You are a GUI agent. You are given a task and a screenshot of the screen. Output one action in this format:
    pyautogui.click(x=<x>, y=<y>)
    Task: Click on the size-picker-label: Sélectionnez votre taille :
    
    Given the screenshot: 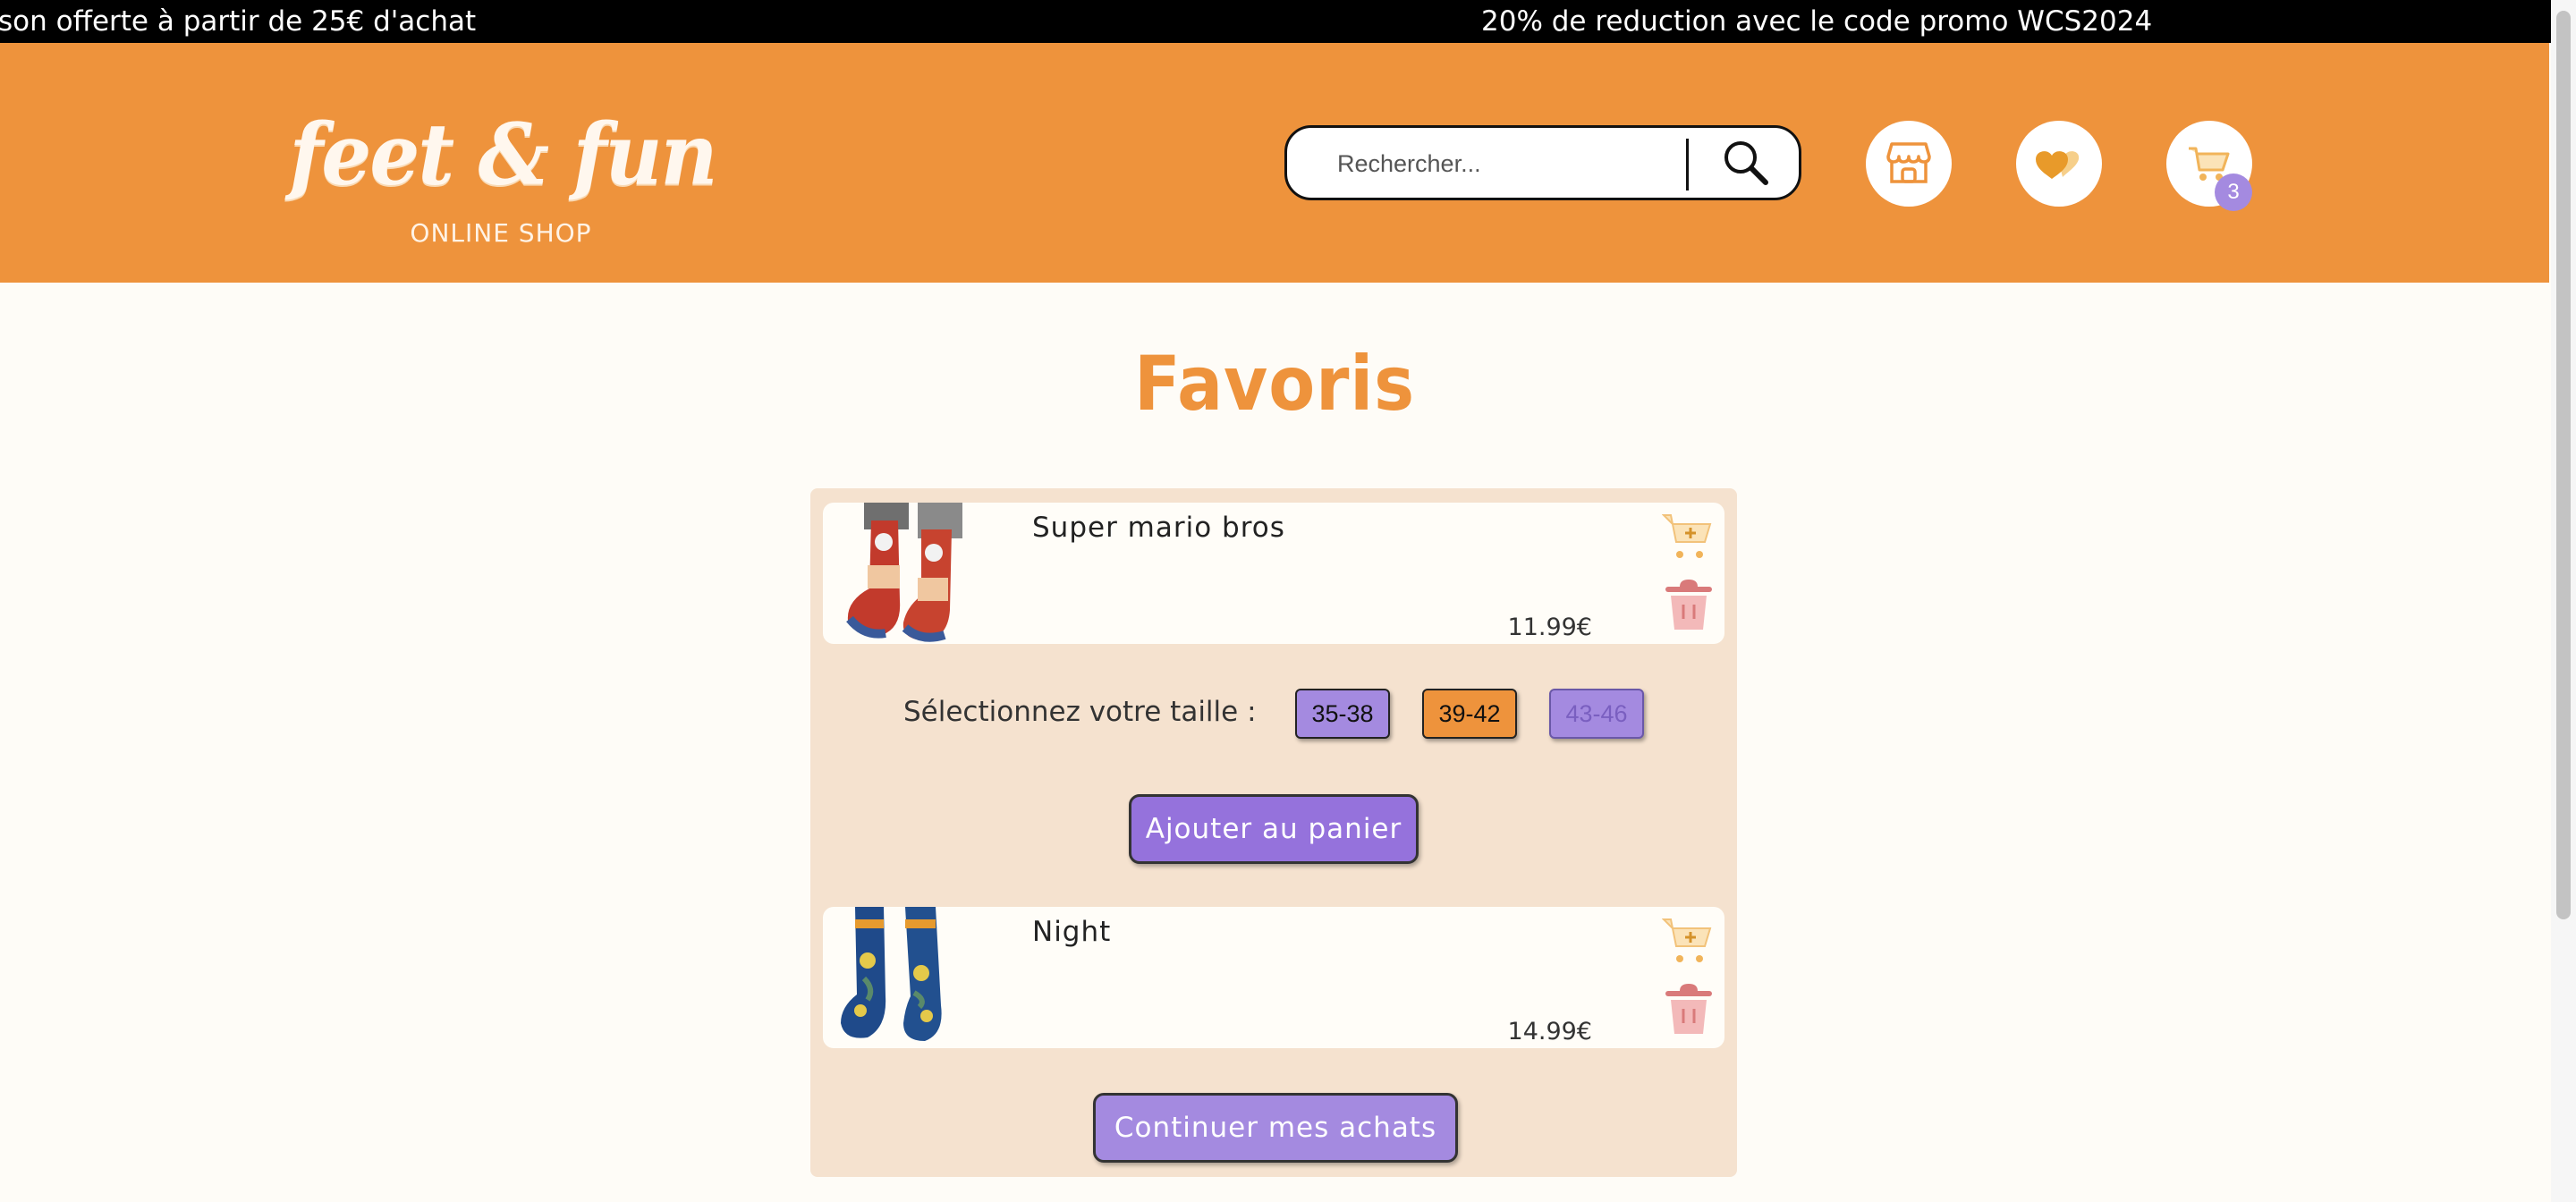 What is the action you would take?
    pyautogui.click(x=1080, y=712)
    